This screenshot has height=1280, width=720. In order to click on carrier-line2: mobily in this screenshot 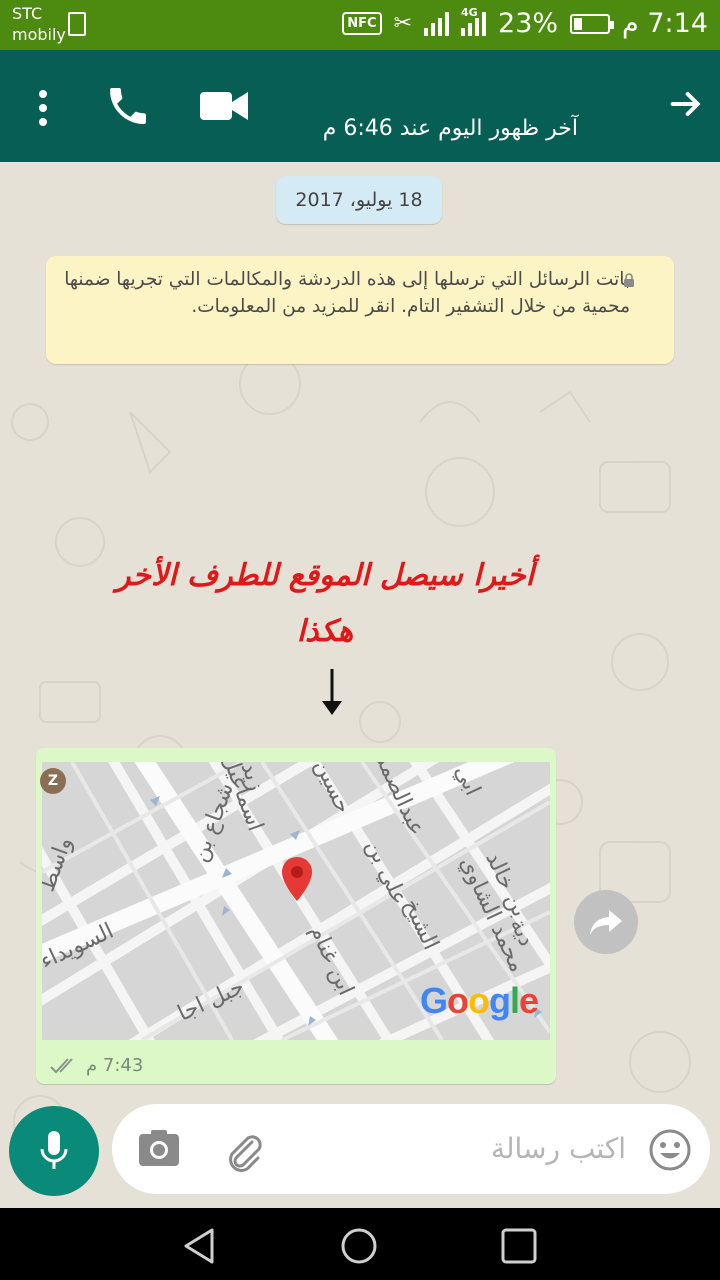, I will do `click(39, 34)`.